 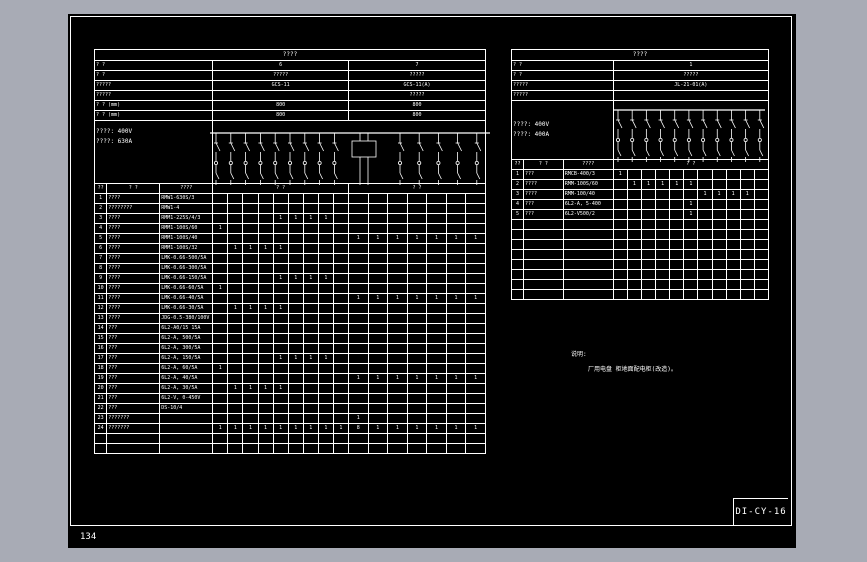 I want to click on row-model: 6L2-V500/2, so click(x=588, y=214).